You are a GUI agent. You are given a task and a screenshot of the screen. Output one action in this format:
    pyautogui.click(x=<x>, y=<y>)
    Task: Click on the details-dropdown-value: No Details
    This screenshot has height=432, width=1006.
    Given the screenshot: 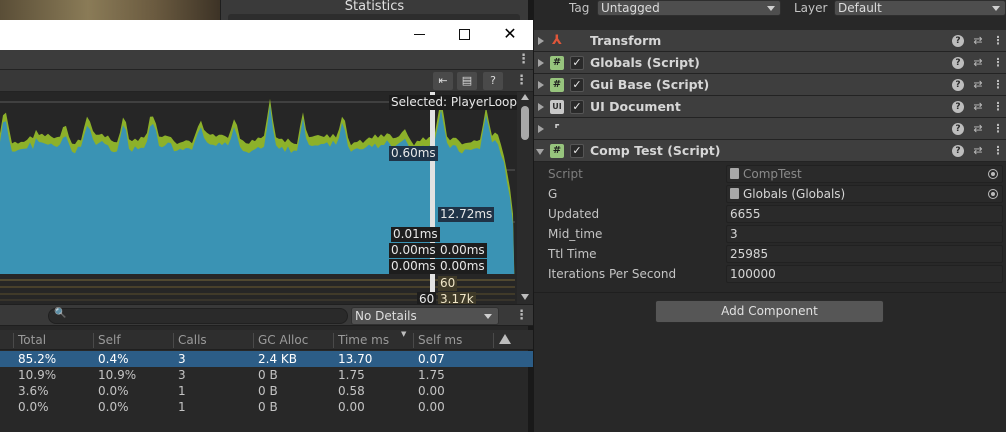 What is the action you would take?
    pyautogui.click(x=386, y=316)
    